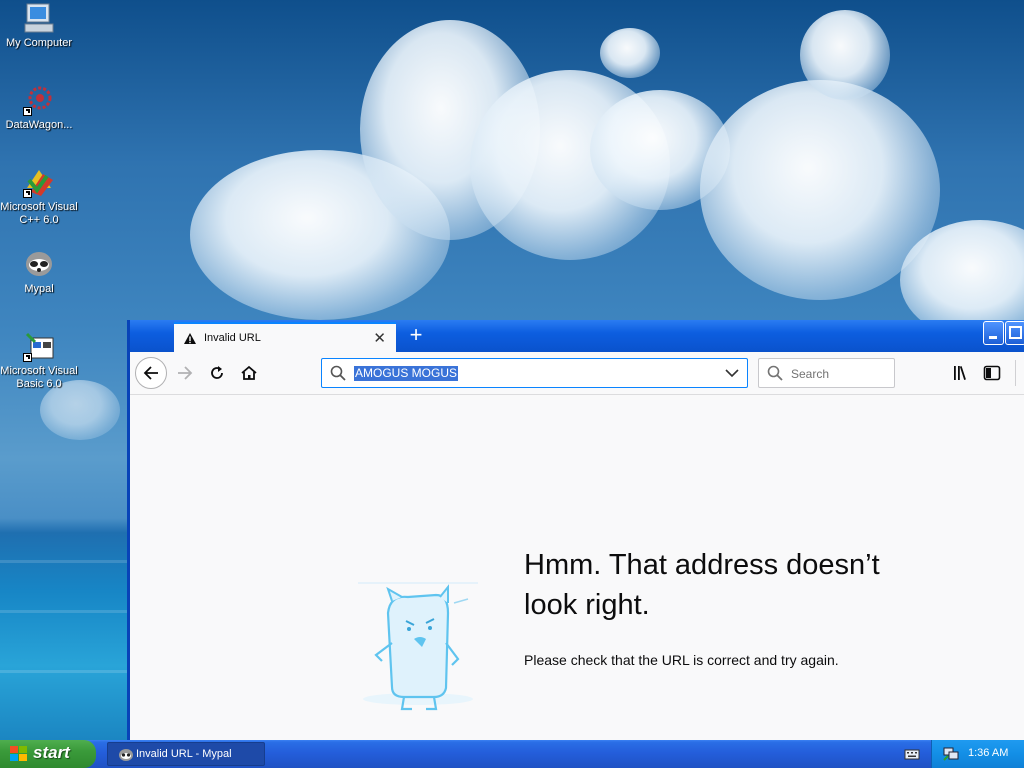  What do you see at coordinates (534, 373) in the screenshot?
I see `url-bar: AMOGUS MOGUS` at bounding box center [534, 373].